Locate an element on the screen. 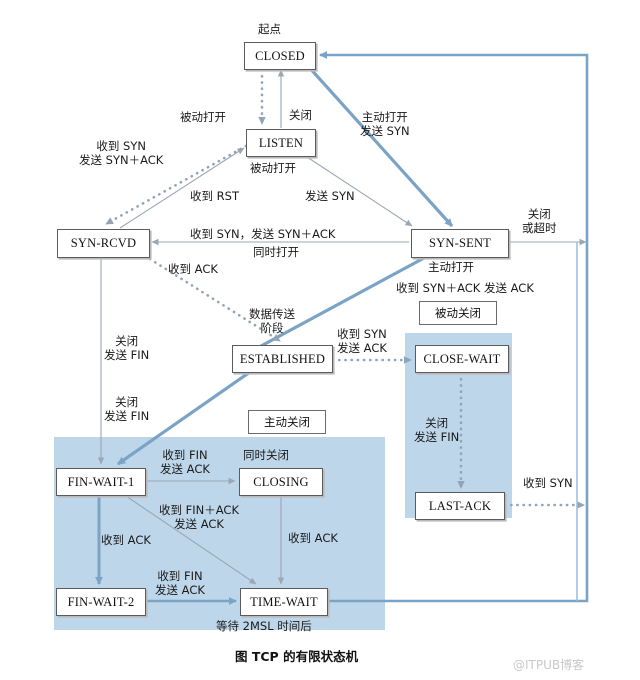 The image size is (640, 680). state-time-wait: TIME-WAIT is located at coordinates (284, 602).